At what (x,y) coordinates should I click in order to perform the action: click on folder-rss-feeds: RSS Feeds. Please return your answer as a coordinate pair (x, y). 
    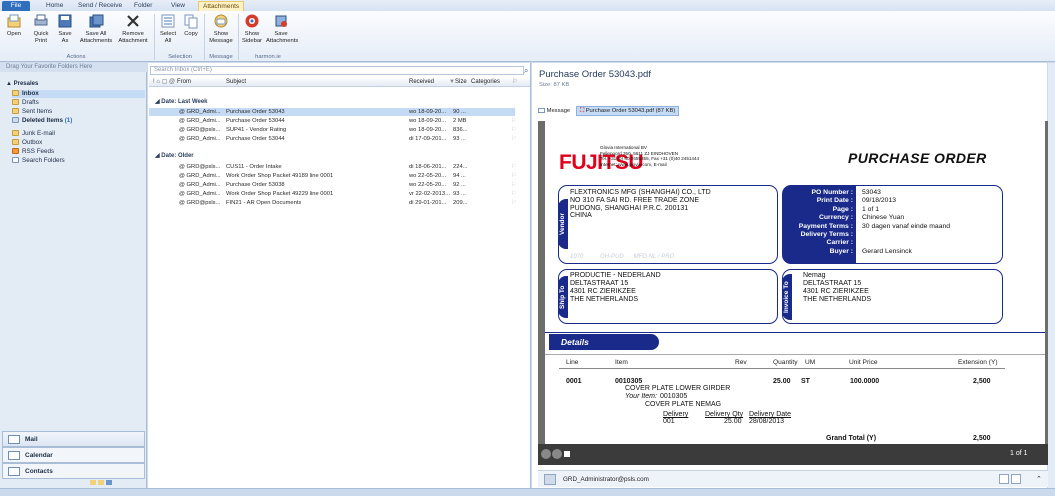
    Looking at the image, I should click on (33, 152).